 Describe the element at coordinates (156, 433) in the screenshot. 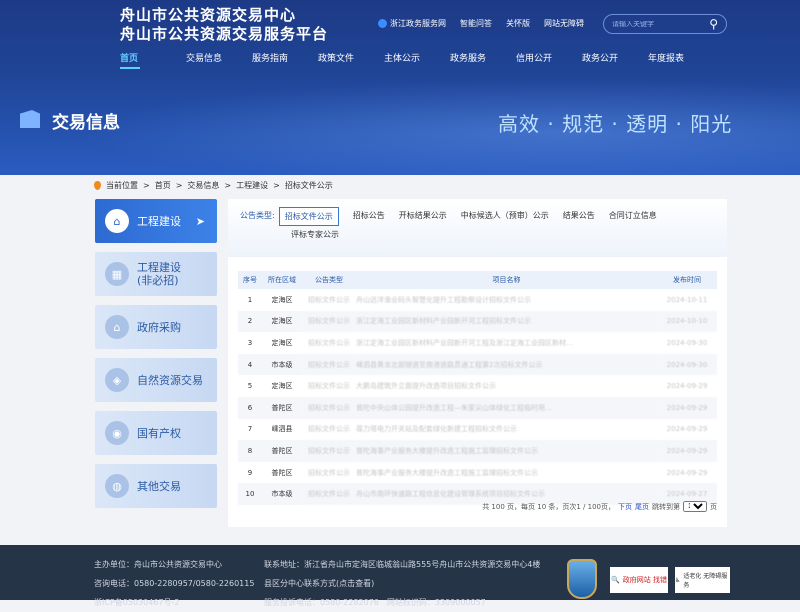

I see `sidebar-item-state-property: ◉ 国有产权` at that location.